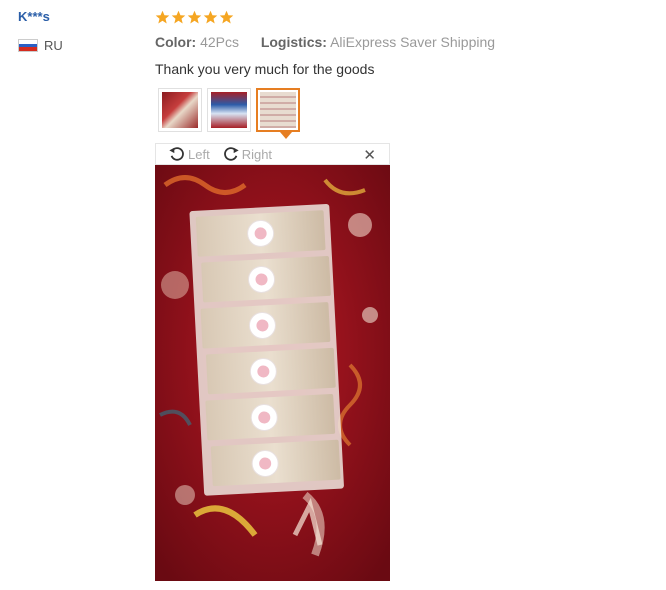  Describe the element at coordinates (265, 69) in the screenshot. I see `review-text: Thank you very much for the goods` at that location.